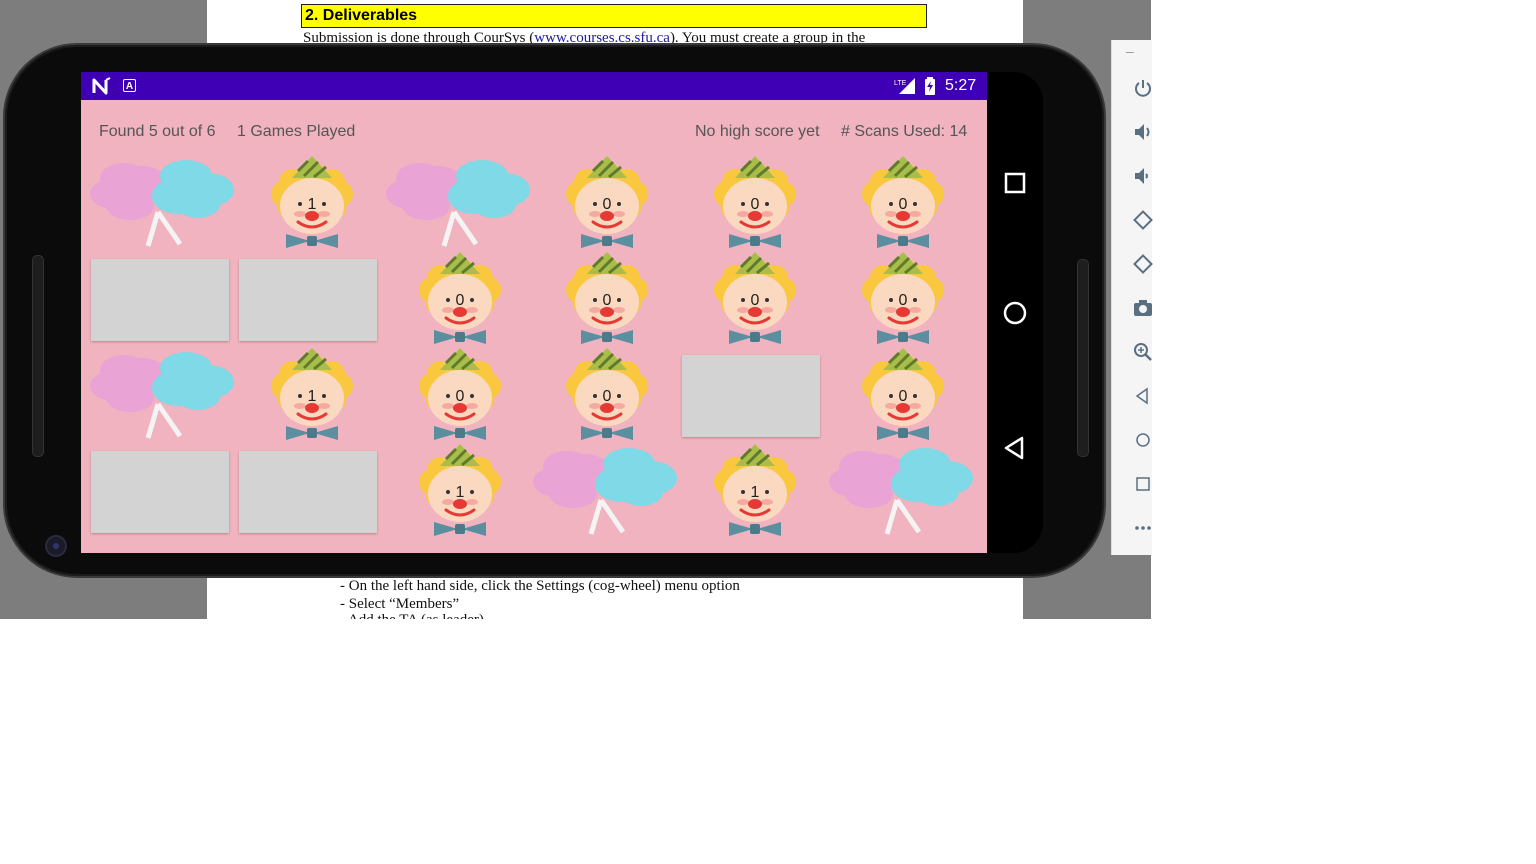  Describe the element at coordinates (56, 546) in the screenshot. I see `front-camera` at that location.